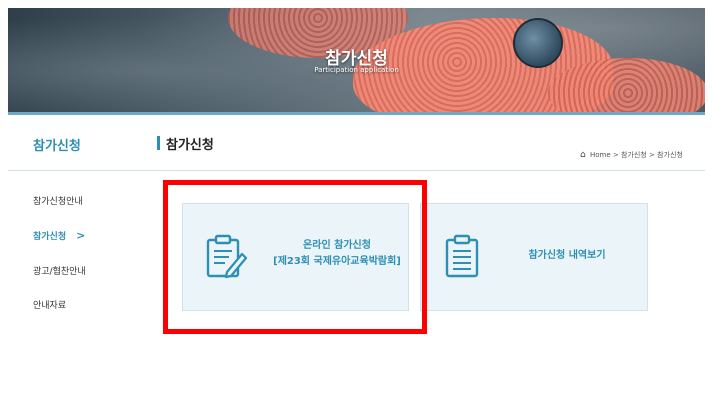 This screenshot has height=407, width=713. I want to click on clipboard-list-icon, so click(463, 259).